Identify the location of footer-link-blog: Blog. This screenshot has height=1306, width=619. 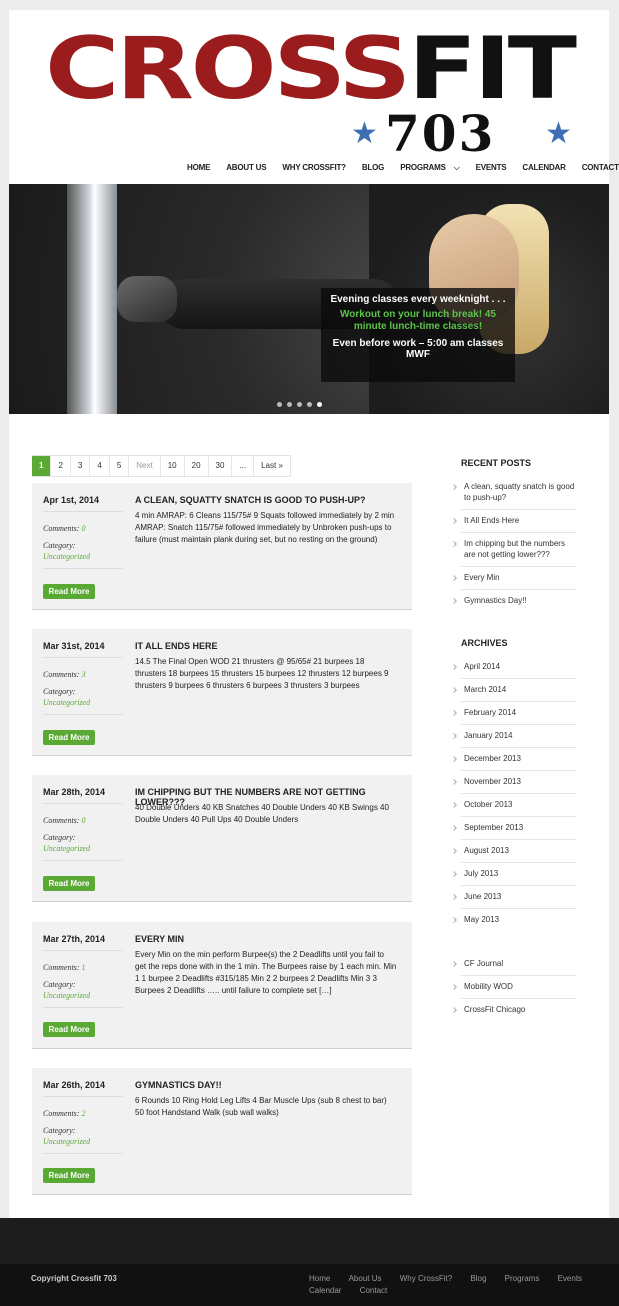
(478, 1278).